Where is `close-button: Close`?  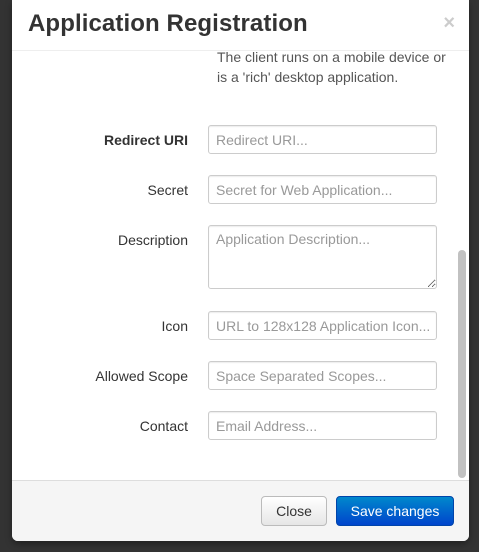
close-button: Close is located at coordinates (294, 511).